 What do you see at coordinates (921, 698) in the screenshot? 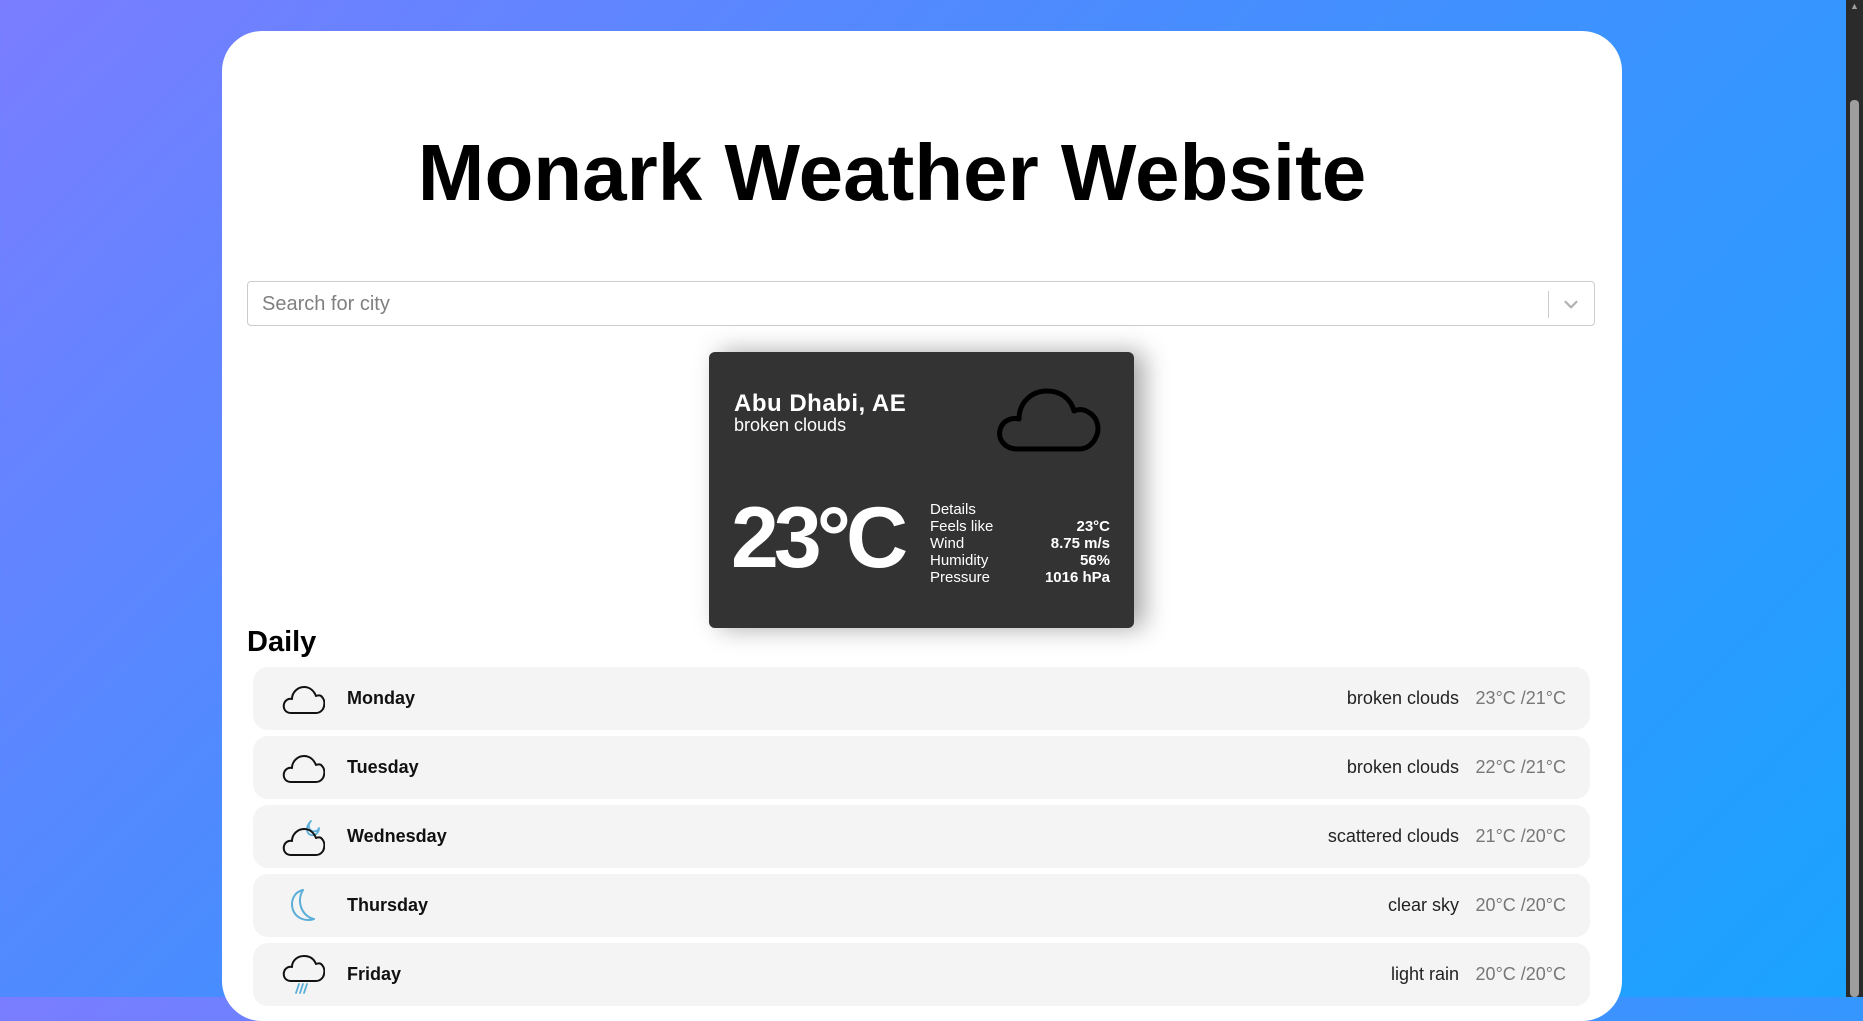
I see `daily-forecast-row: Monday broken clouds 23°C /21°C` at bounding box center [921, 698].